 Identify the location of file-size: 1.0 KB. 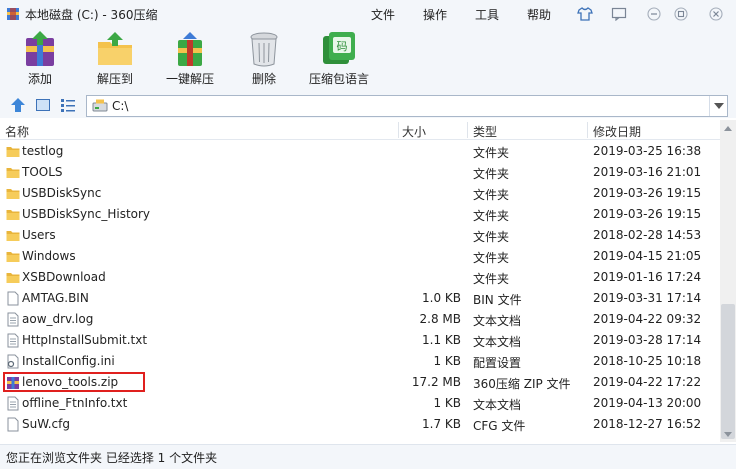
(441, 298).